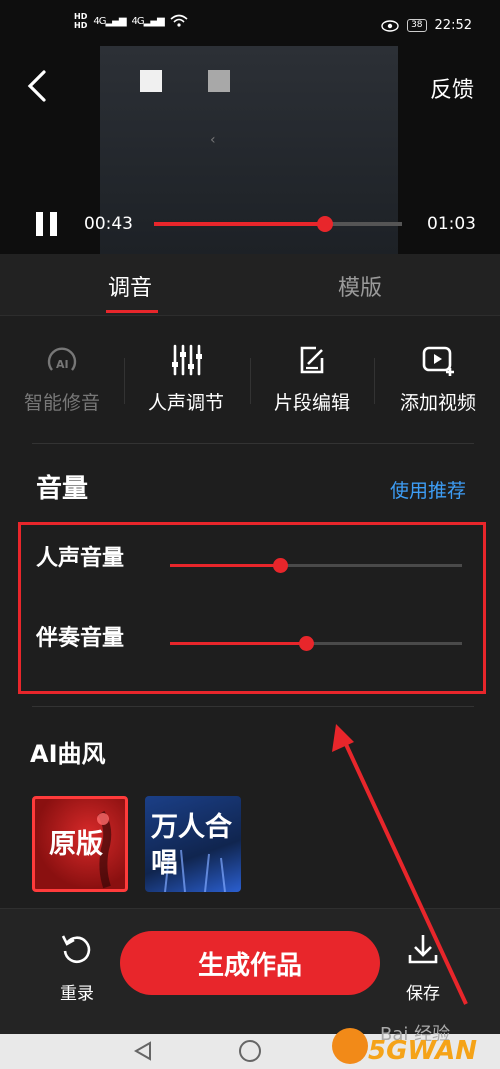 This screenshot has width=500, height=1069. Describe the element at coordinates (452, 88) in the screenshot. I see `feedback-button: 反馈` at that location.